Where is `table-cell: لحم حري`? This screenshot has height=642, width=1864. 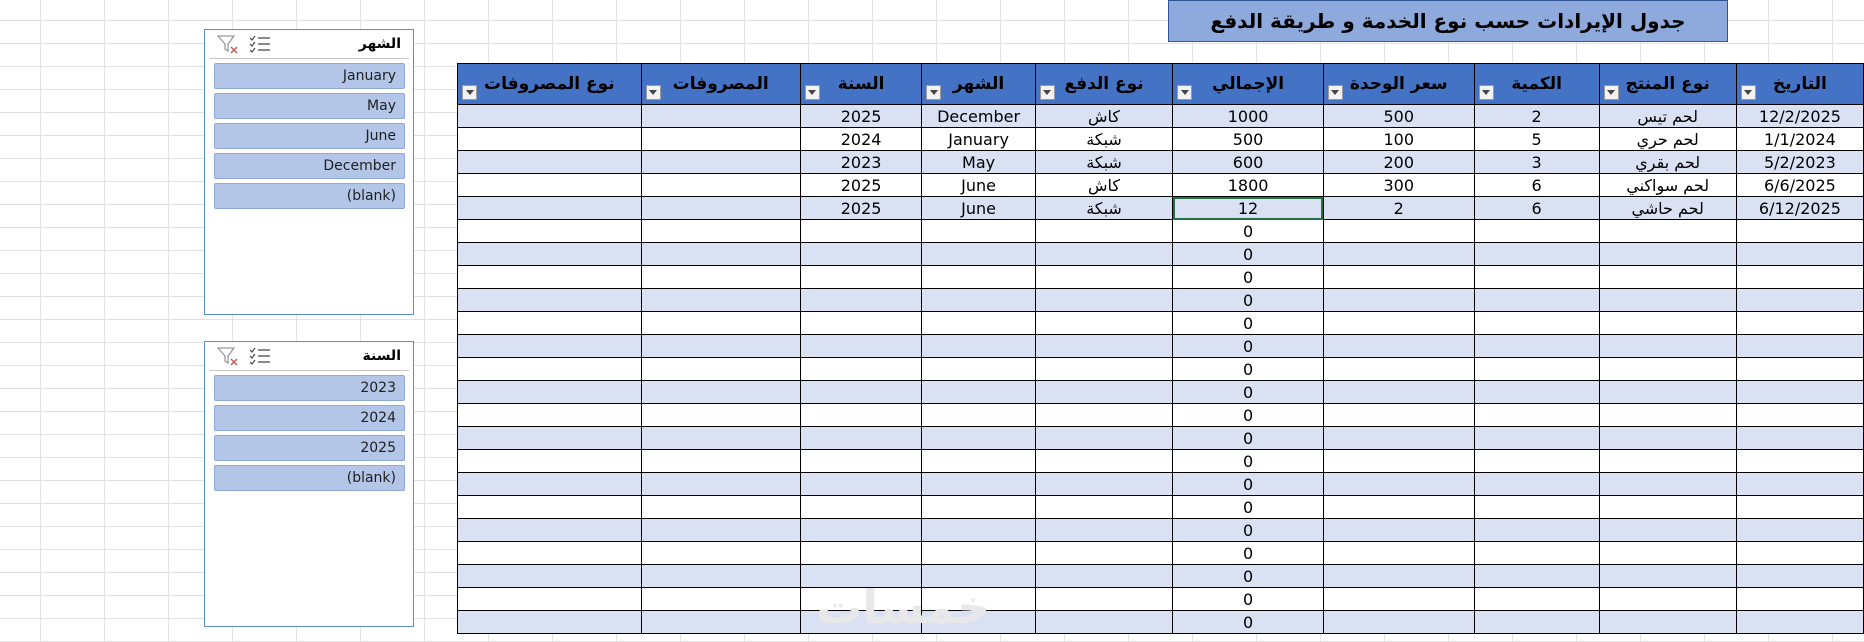
table-cell: لحم حري is located at coordinates (1667, 139).